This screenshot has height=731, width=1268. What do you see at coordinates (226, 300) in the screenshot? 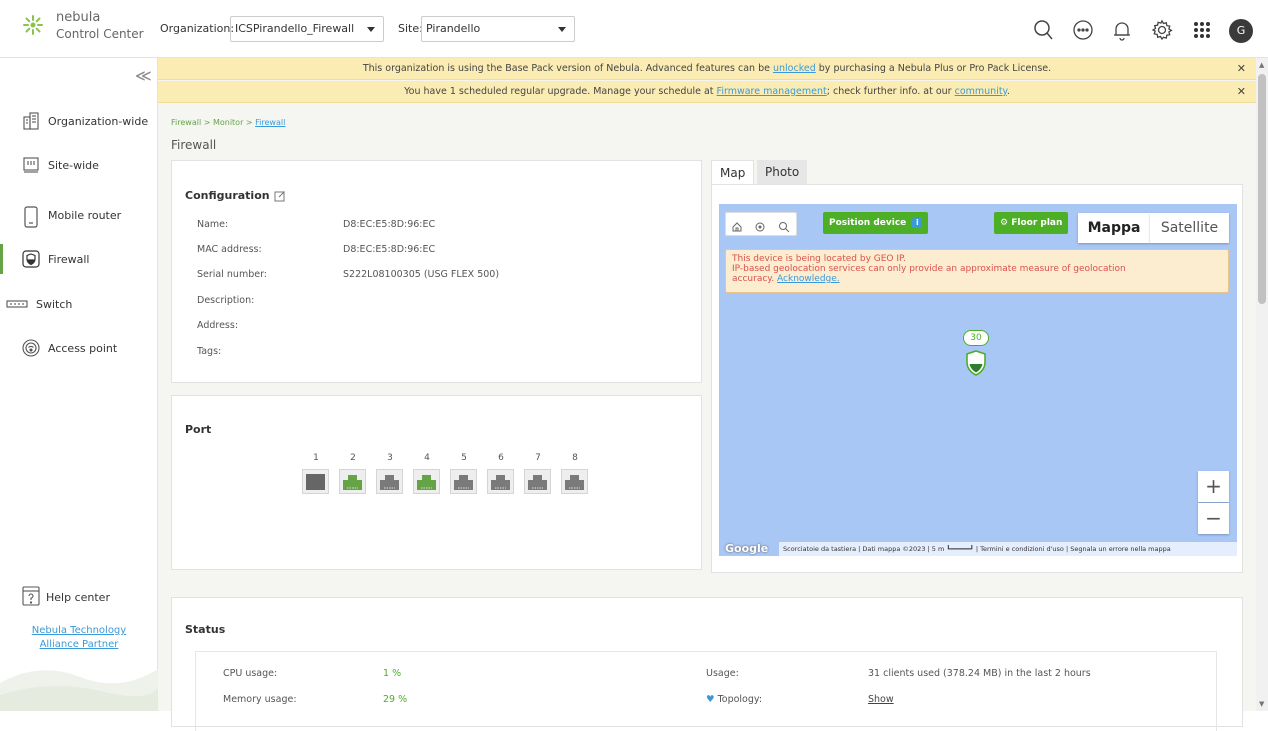
I see `description-label: Description:` at bounding box center [226, 300].